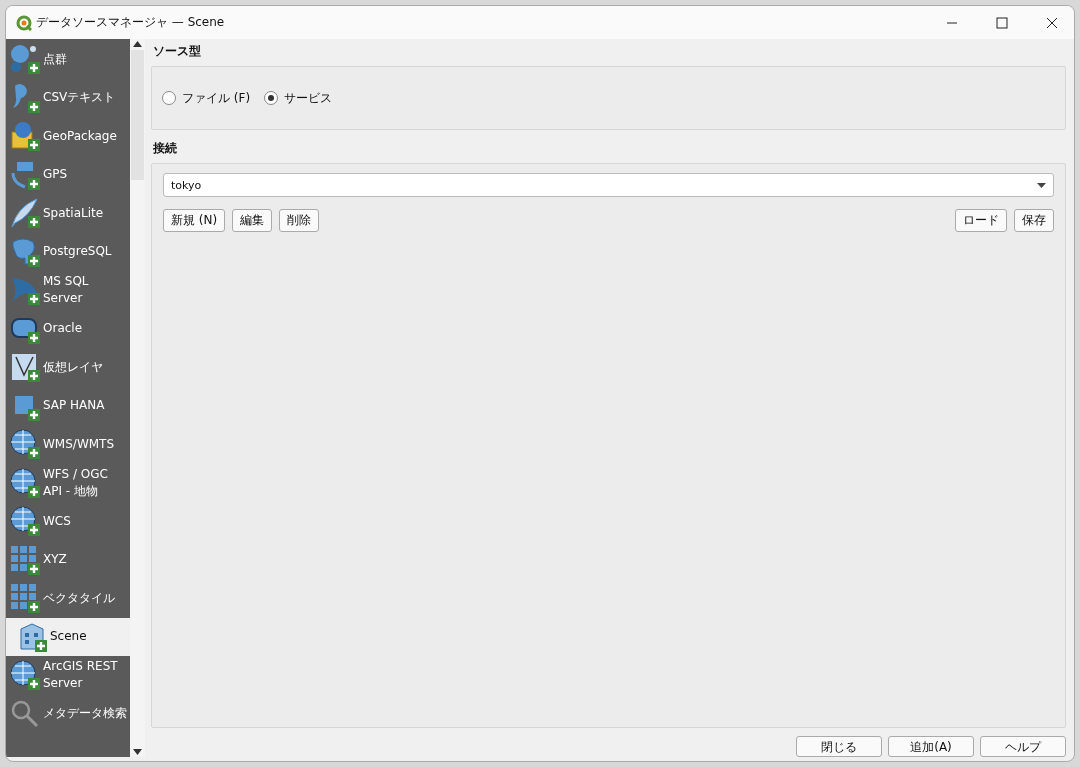 The image size is (1080, 767). I want to click on radio-button: ファイル (F), so click(206, 98).